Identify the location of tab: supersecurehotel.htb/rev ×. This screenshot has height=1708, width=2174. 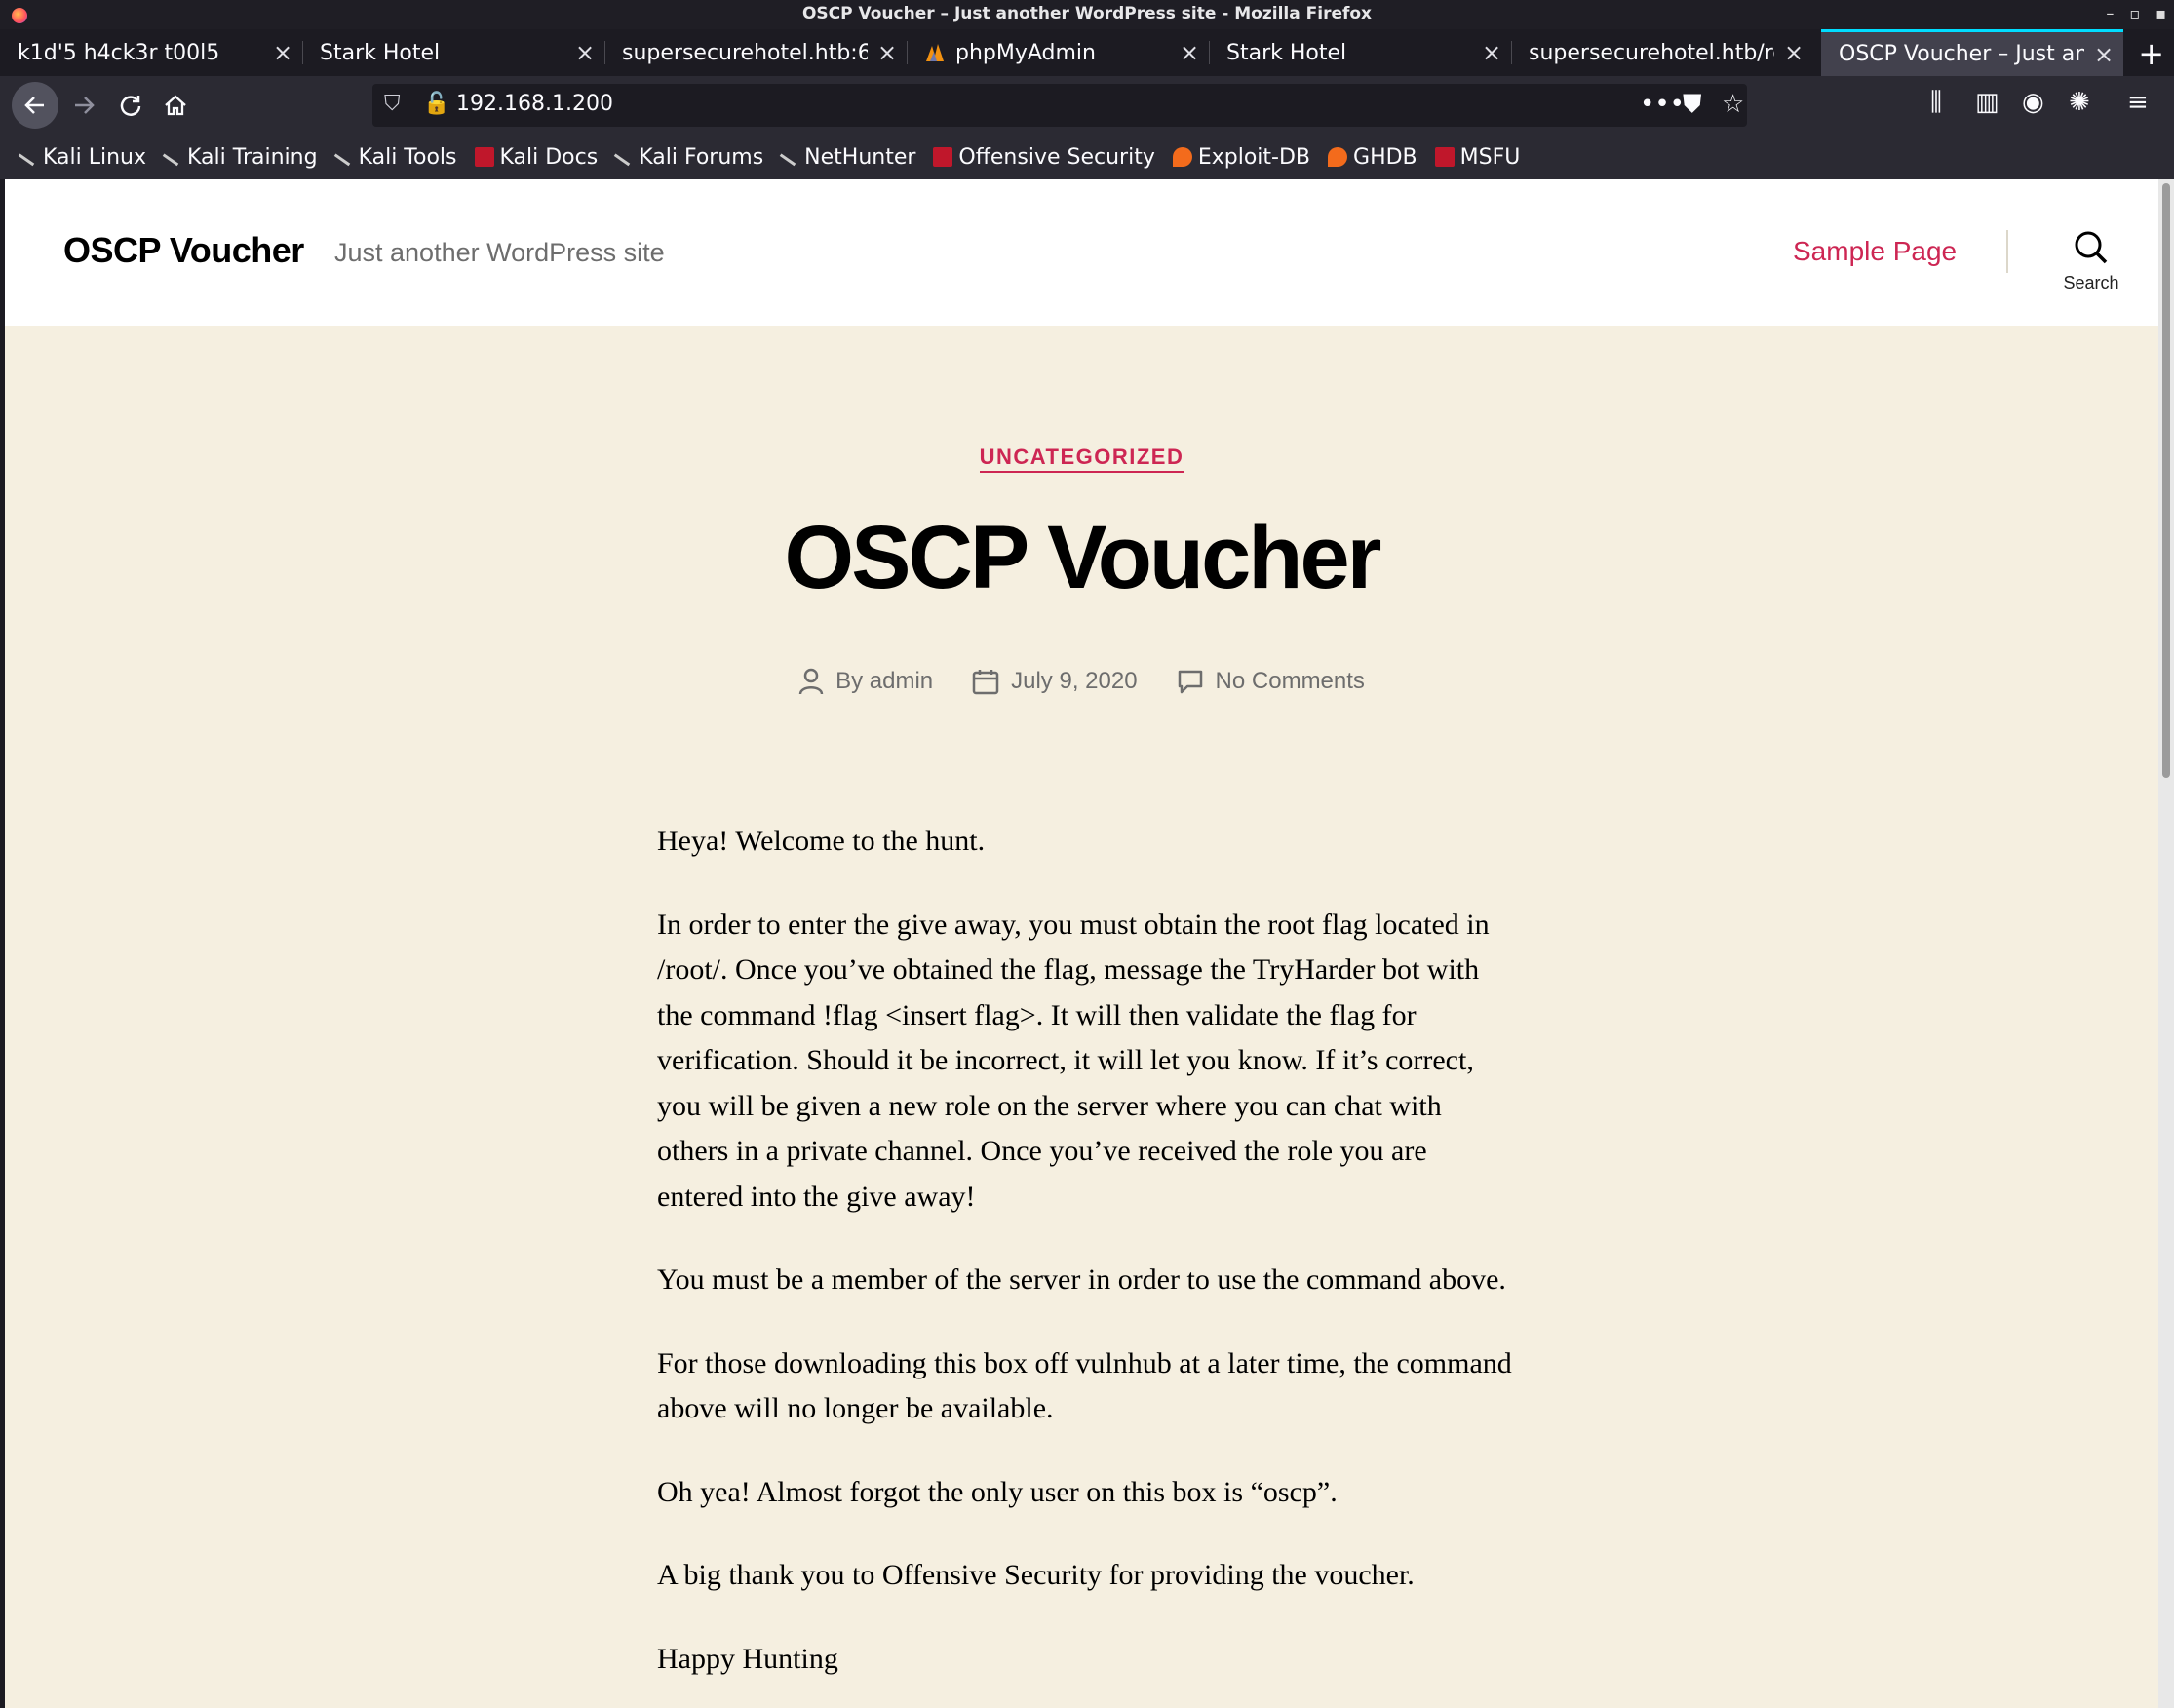
(1662, 52).